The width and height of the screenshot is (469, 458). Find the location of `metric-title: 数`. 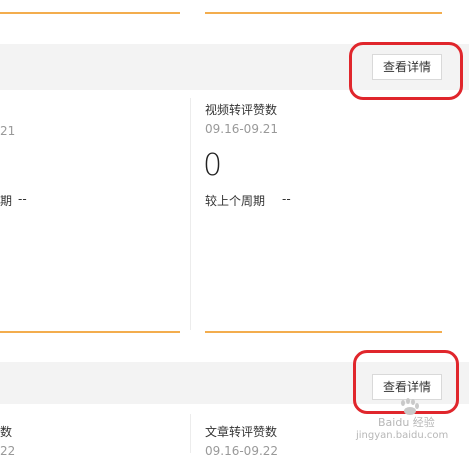

metric-title: 数 is located at coordinates (6, 432).